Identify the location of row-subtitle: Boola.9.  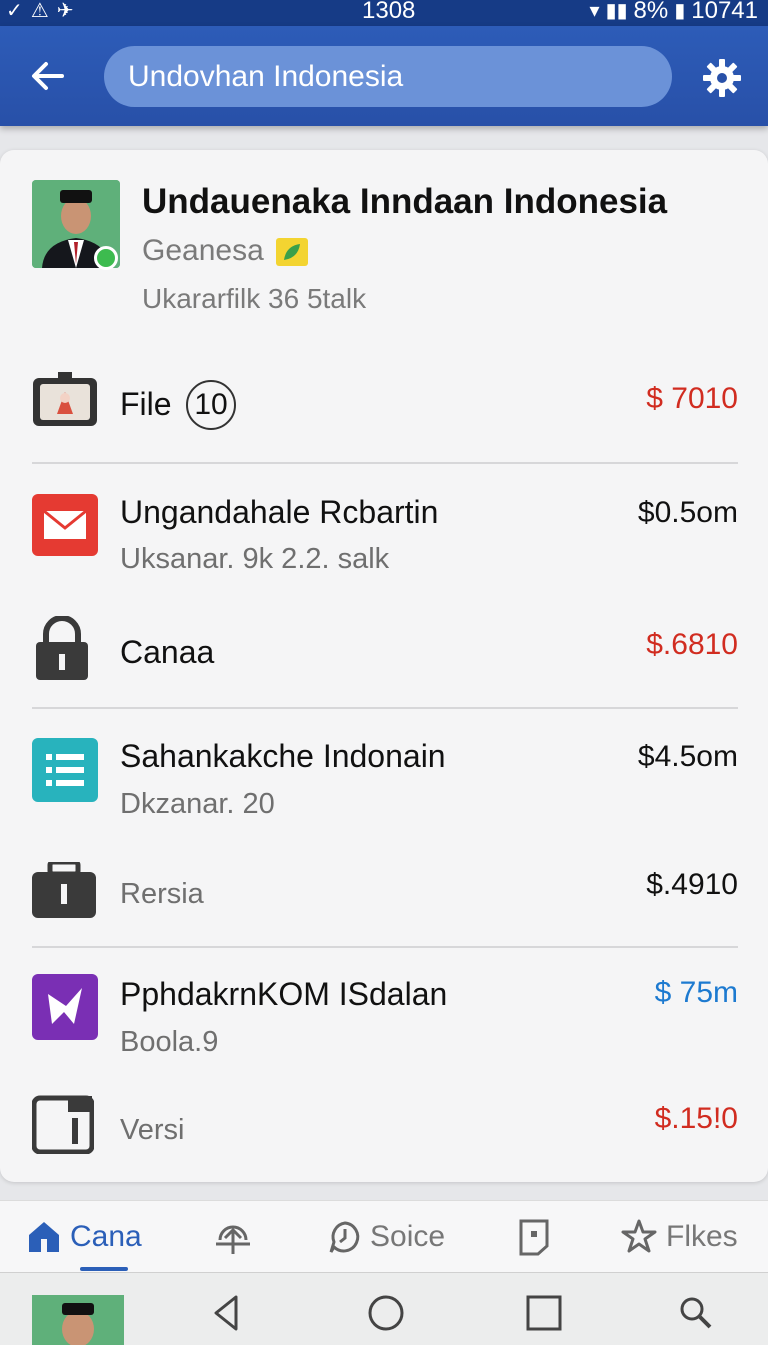
(169, 1042).